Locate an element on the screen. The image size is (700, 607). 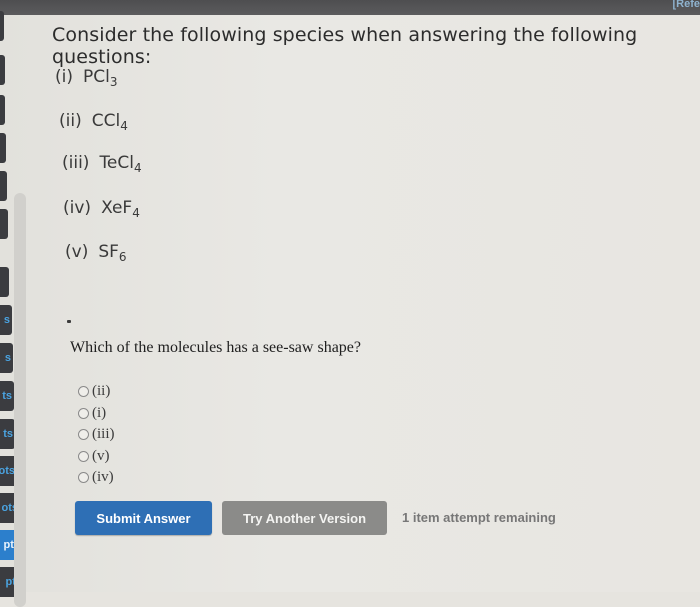
species-item: (ii) CCl4 is located at coordinates (93, 122).